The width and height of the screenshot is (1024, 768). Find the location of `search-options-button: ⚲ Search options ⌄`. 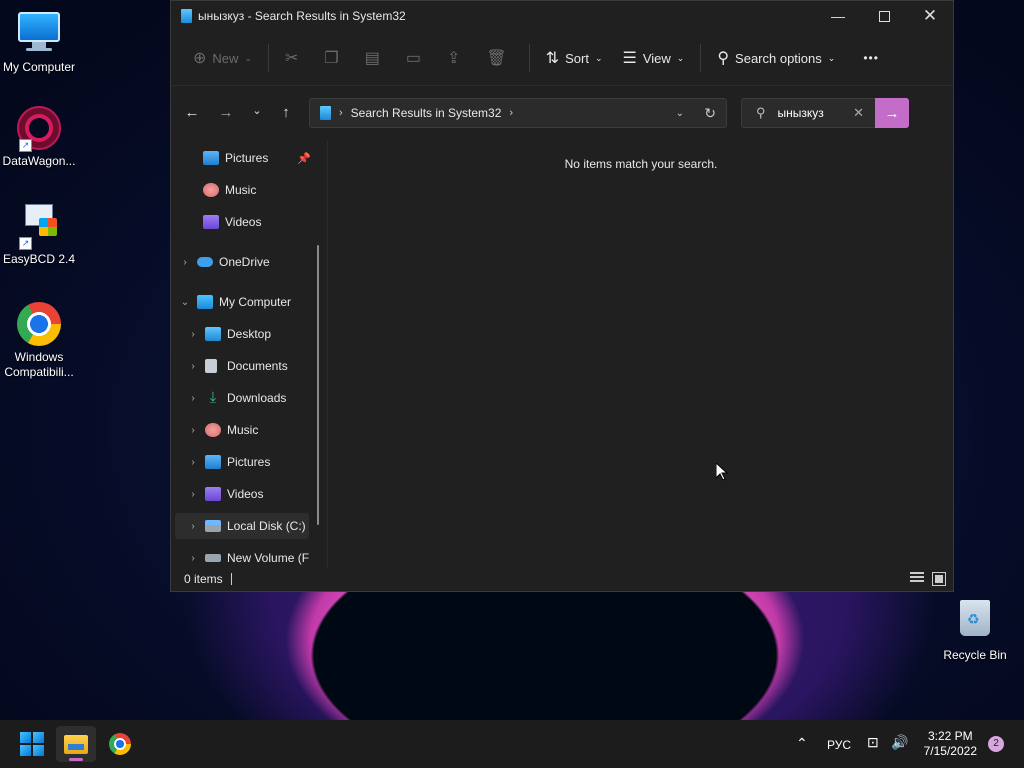

search-options-button: ⚲ Search options ⌄ is located at coordinates (776, 58).